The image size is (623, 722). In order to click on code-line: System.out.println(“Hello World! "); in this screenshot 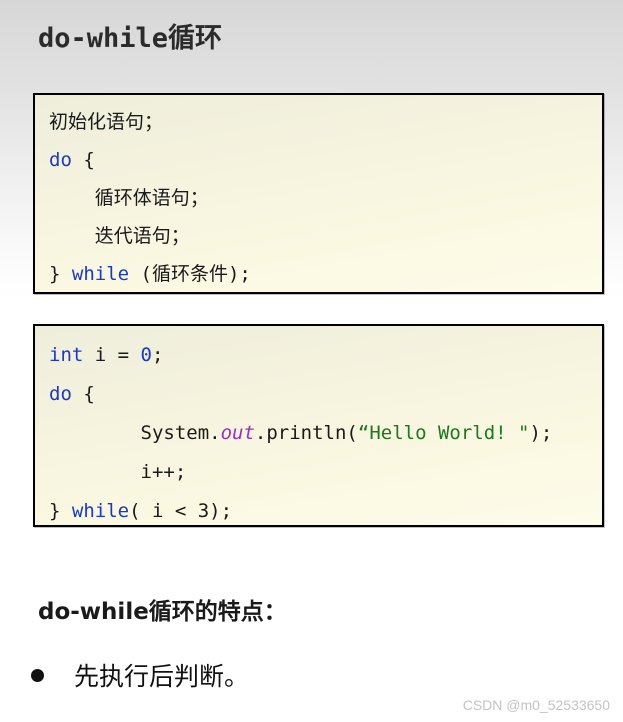, I will do `click(301, 433)`.